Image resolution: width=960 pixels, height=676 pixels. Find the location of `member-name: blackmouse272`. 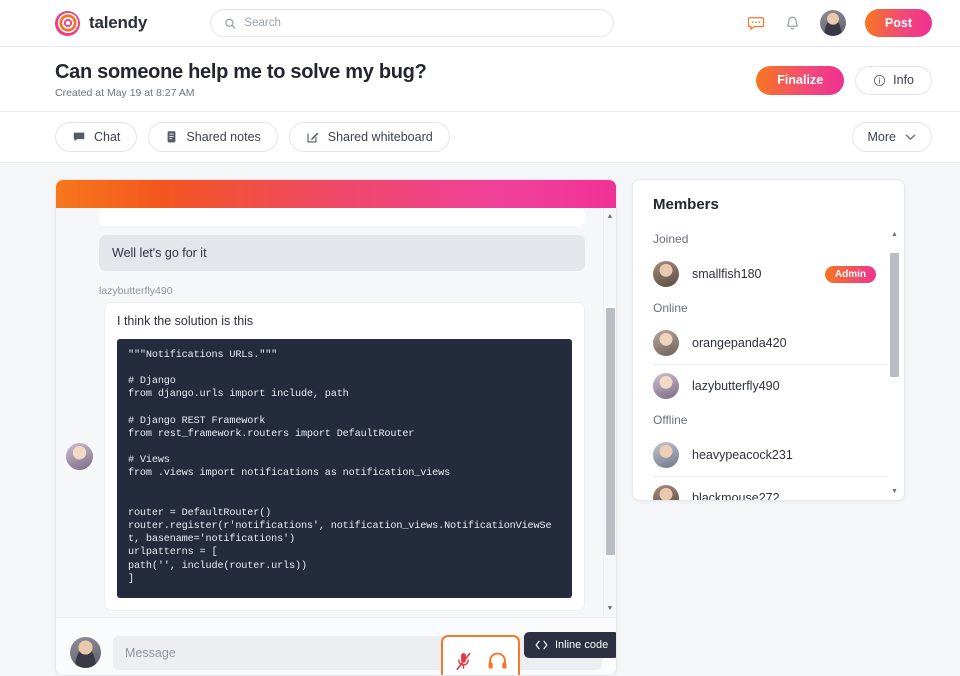

member-name: blackmouse272 is located at coordinates (736, 495).